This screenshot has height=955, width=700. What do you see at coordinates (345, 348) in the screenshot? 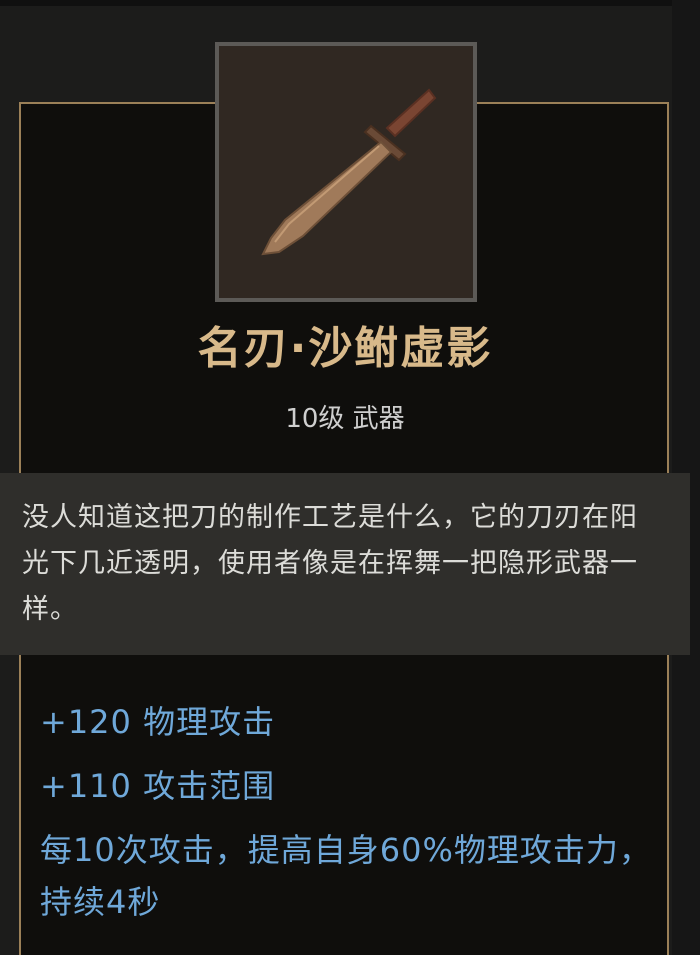
I see `item-name: 名刃·沙鲋虚影` at bounding box center [345, 348].